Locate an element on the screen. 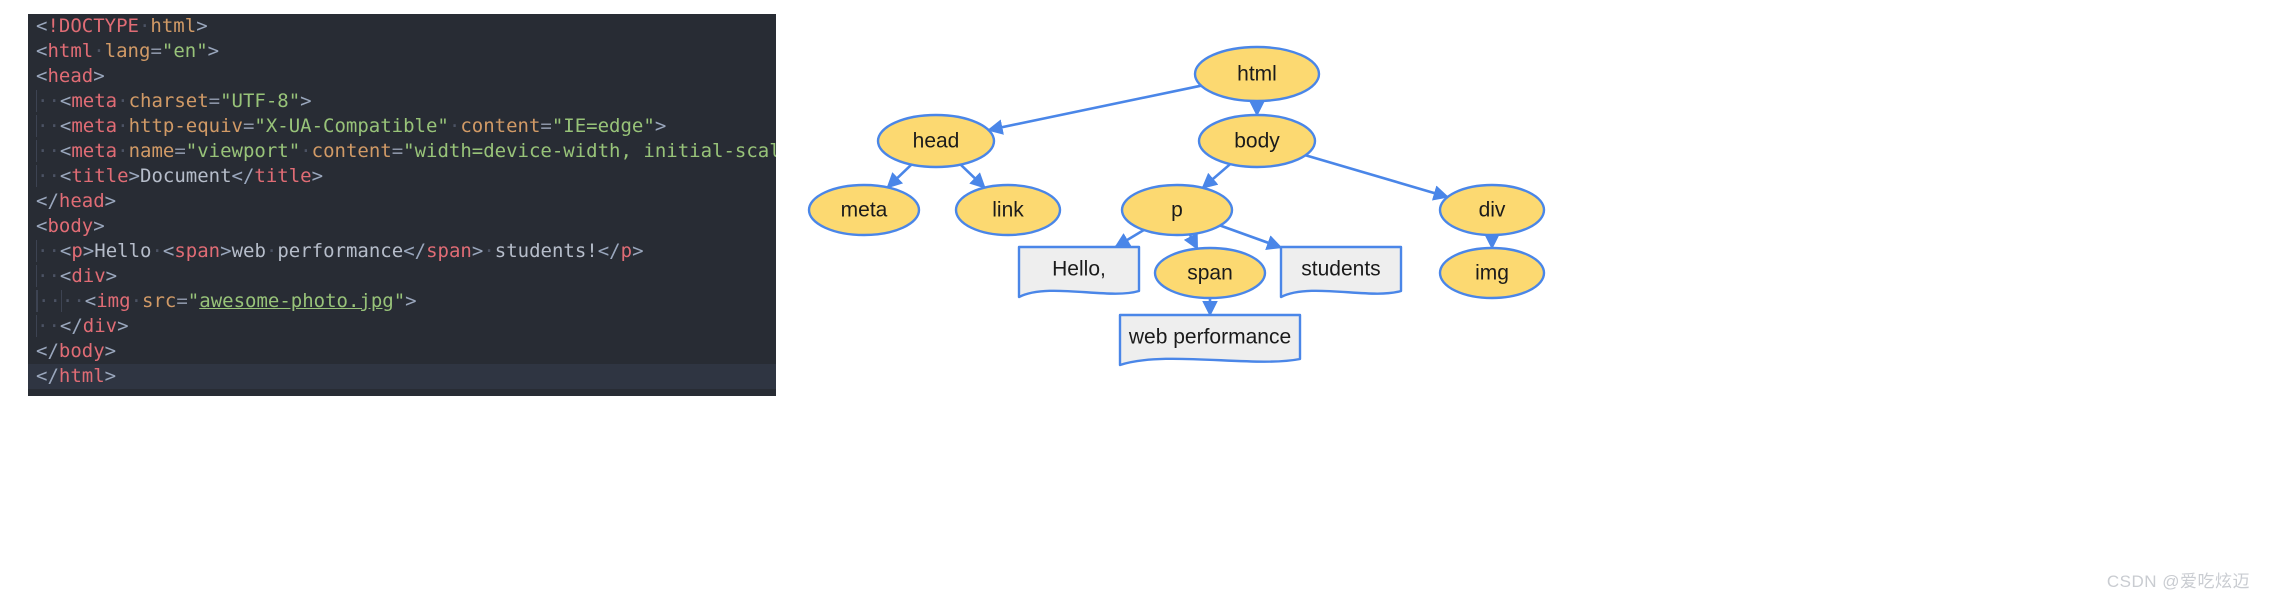  node-label-span: span is located at coordinates (1210, 273).